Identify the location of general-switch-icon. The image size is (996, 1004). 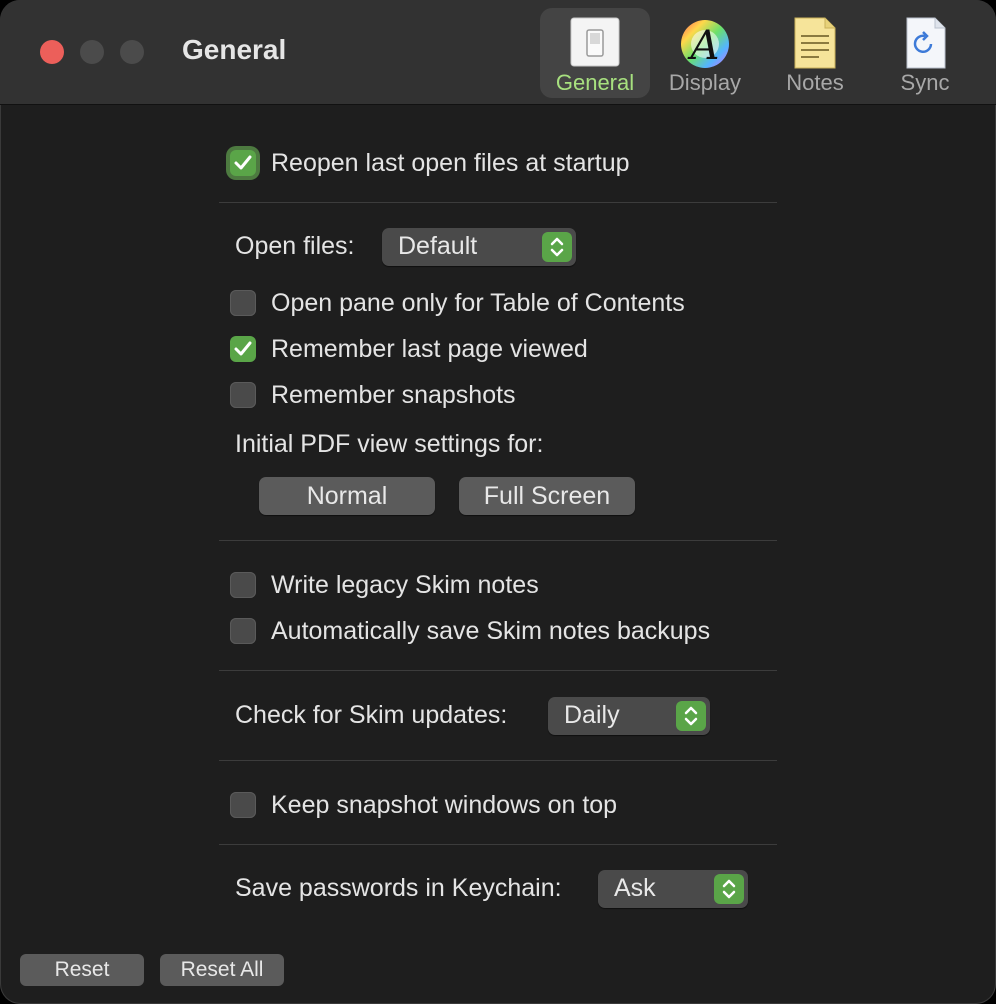
(595, 42).